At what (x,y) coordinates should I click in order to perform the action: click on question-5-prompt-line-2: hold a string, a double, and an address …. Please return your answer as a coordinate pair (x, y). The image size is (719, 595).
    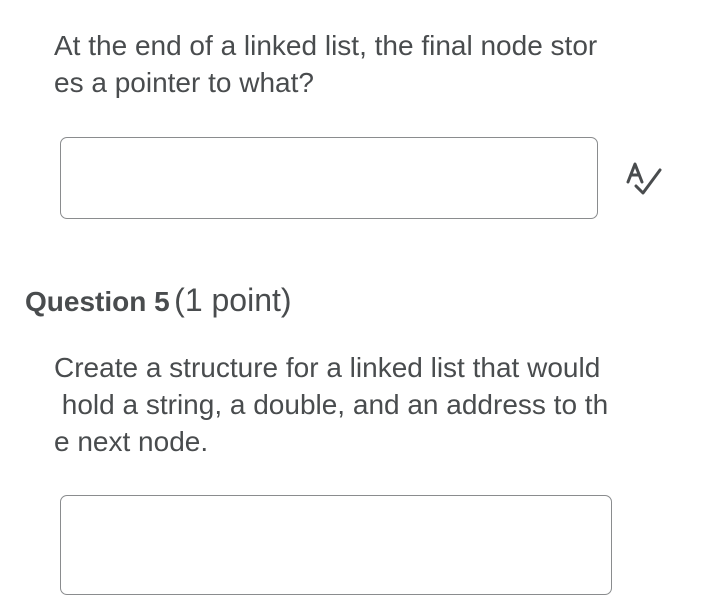
    Looking at the image, I should click on (331, 404).